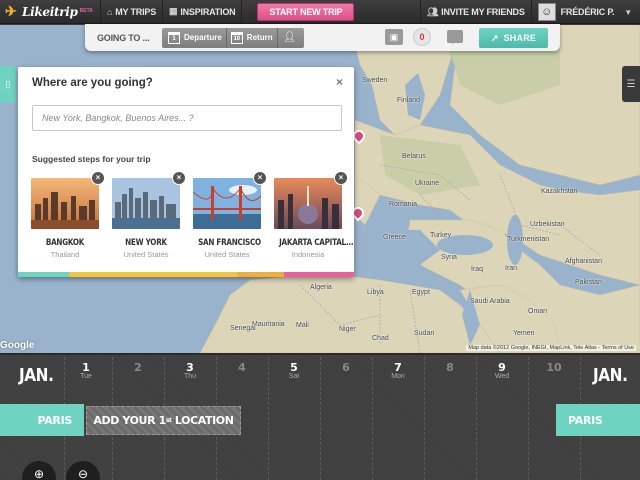  I want to click on card-country: Thailand, so click(65, 254).